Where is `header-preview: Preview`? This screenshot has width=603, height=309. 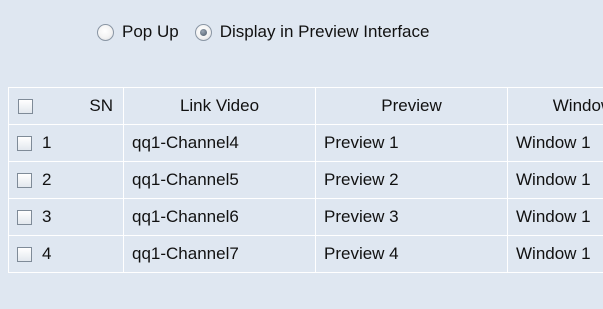 header-preview: Preview is located at coordinates (411, 106).